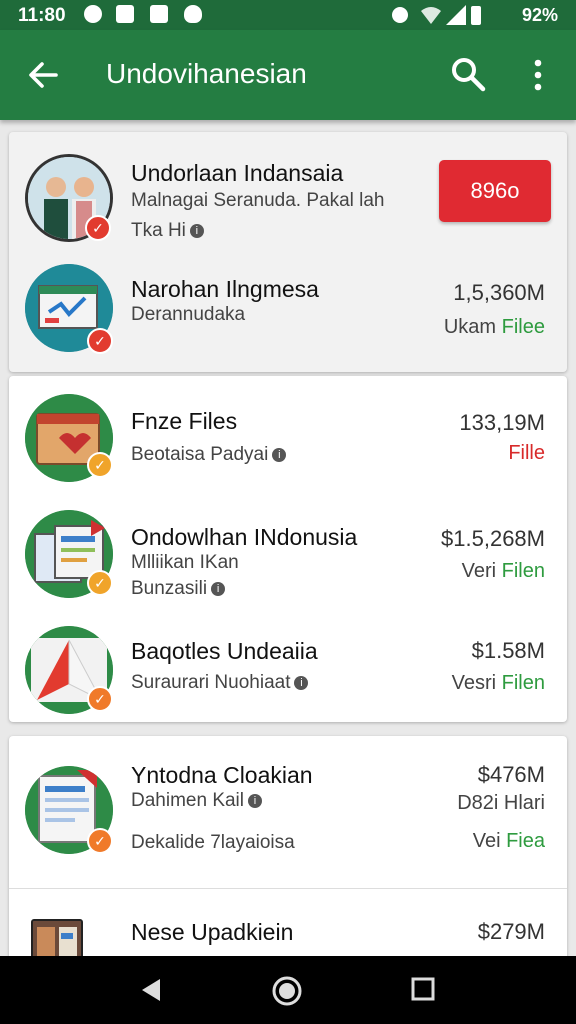 The image size is (576, 1024). Describe the element at coordinates (42, 15) in the screenshot. I see `status-time: 11:80` at that location.